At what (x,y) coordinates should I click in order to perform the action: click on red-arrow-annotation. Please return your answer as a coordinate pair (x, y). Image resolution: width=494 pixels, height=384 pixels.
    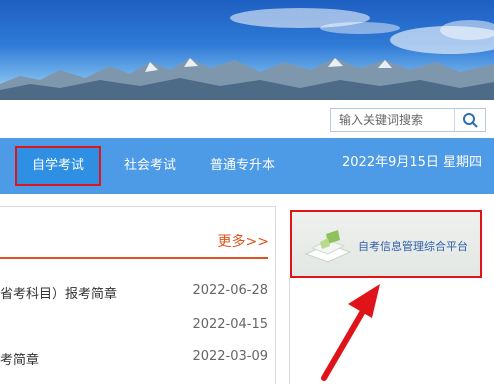
    Looking at the image, I should click on (350, 332).